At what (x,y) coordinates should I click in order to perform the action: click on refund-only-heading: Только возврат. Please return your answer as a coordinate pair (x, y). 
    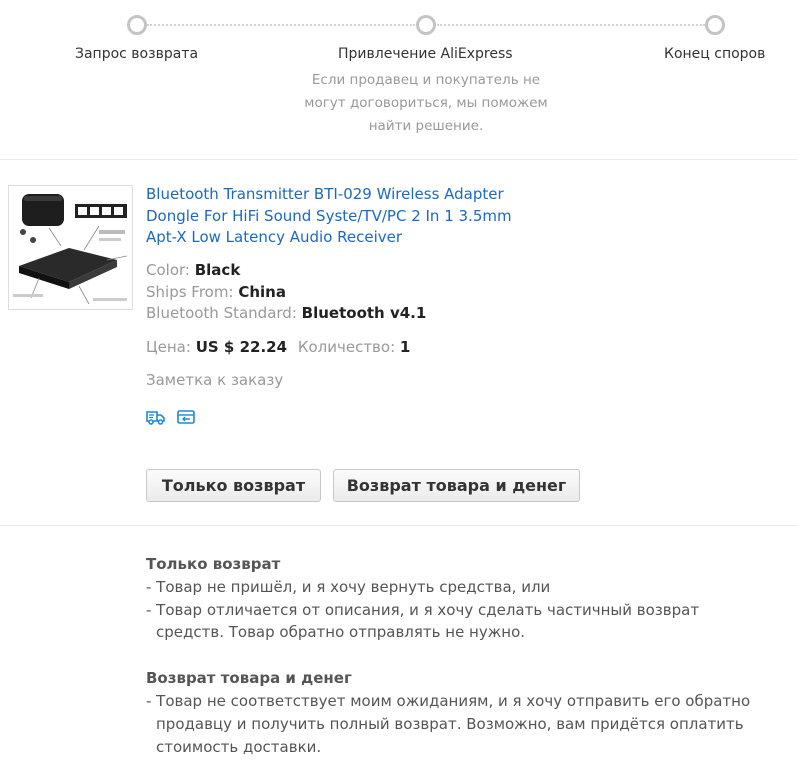
    Looking at the image, I should click on (213, 564).